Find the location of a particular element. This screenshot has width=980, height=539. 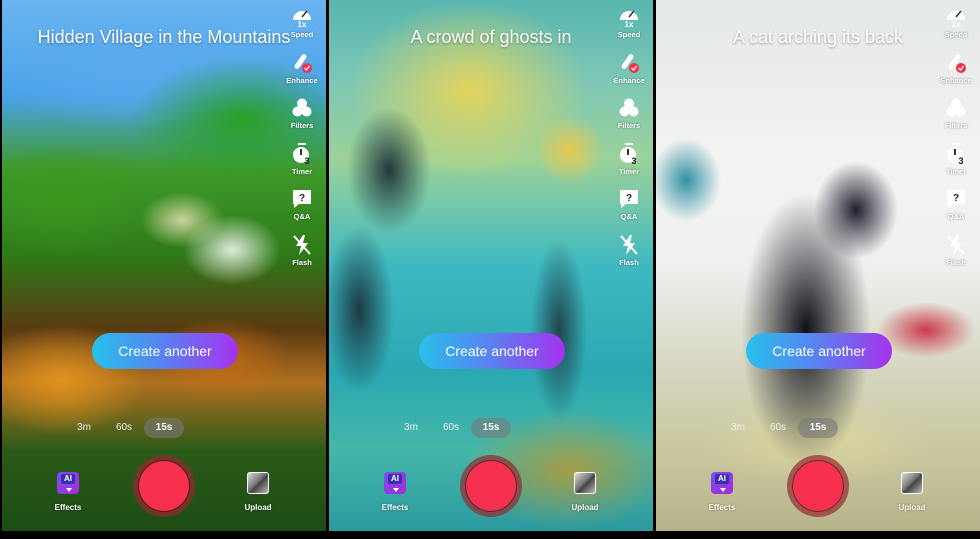

duration-selector: 3m 60s 15s is located at coordinates (124, 428).